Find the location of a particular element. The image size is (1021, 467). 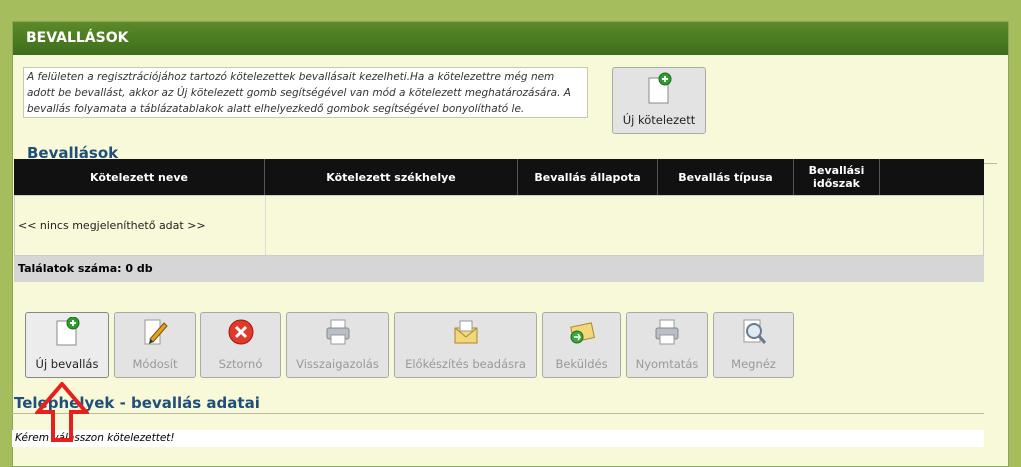

print-button: Nyomtatás is located at coordinates (667, 345).